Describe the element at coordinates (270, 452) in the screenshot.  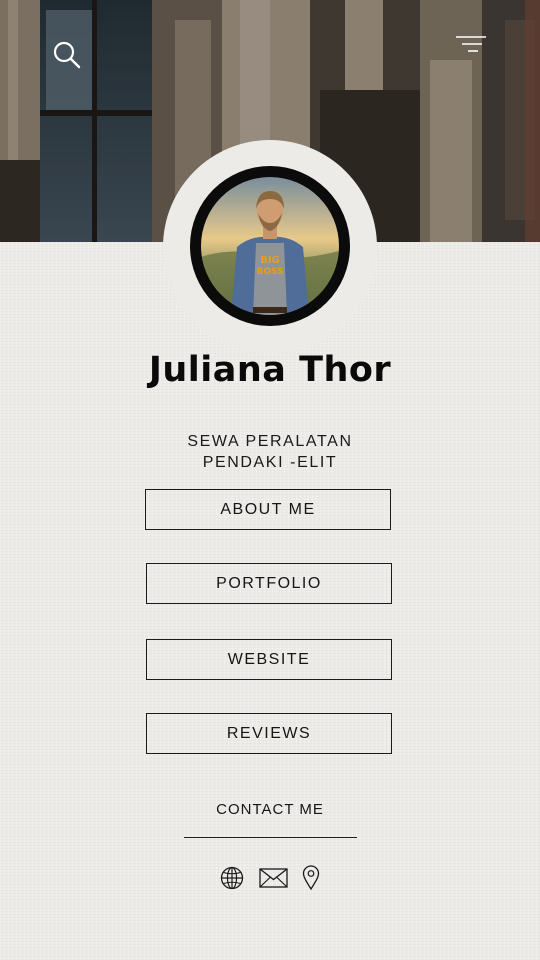
I see `profile-tagline: SEWA PERALATAN PENDAKI -ELIT` at that location.